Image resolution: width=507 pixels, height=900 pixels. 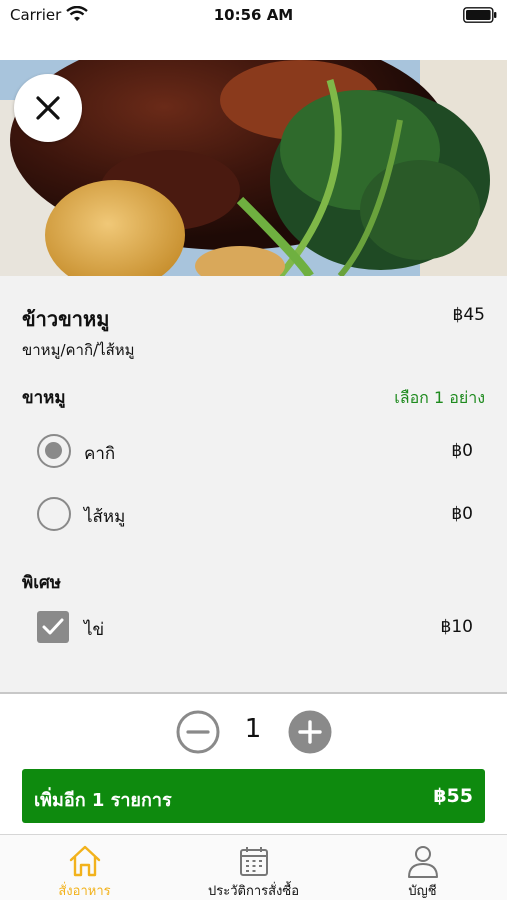 What do you see at coordinates (253, 729) in the screenshot?
I see `quantity-value: 1` at bounding box center [253, 729].